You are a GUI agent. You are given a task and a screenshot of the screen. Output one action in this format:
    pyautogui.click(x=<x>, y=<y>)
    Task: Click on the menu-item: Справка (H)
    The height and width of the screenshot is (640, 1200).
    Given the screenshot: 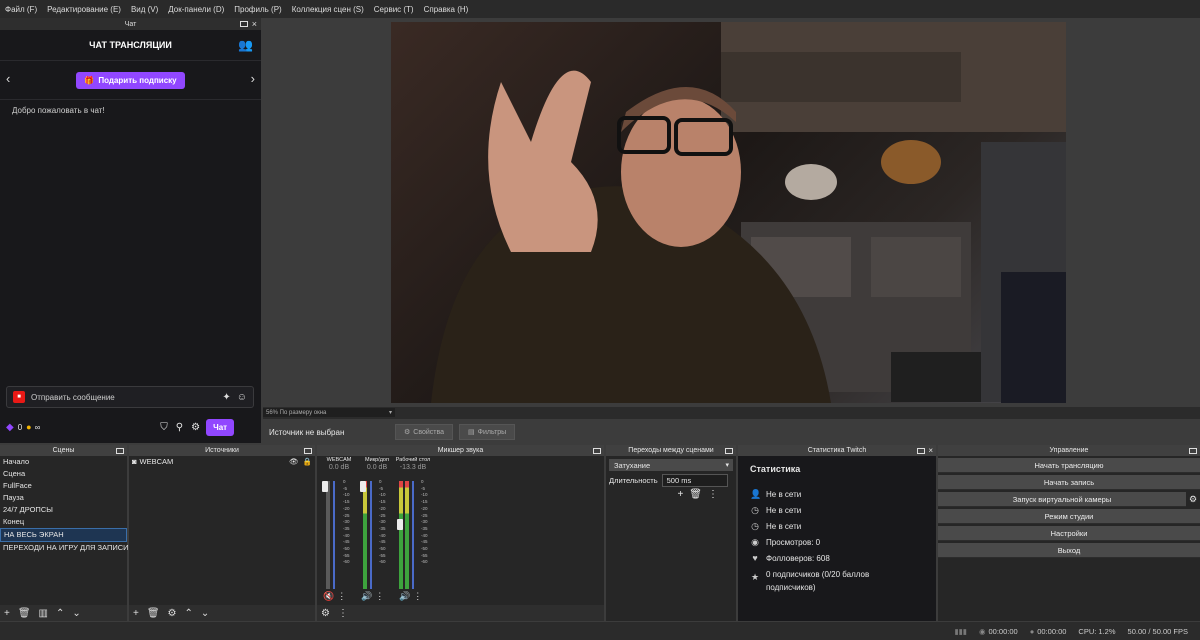 What is the action you would take?
    pyautogui.click(x=446, y=9)
    